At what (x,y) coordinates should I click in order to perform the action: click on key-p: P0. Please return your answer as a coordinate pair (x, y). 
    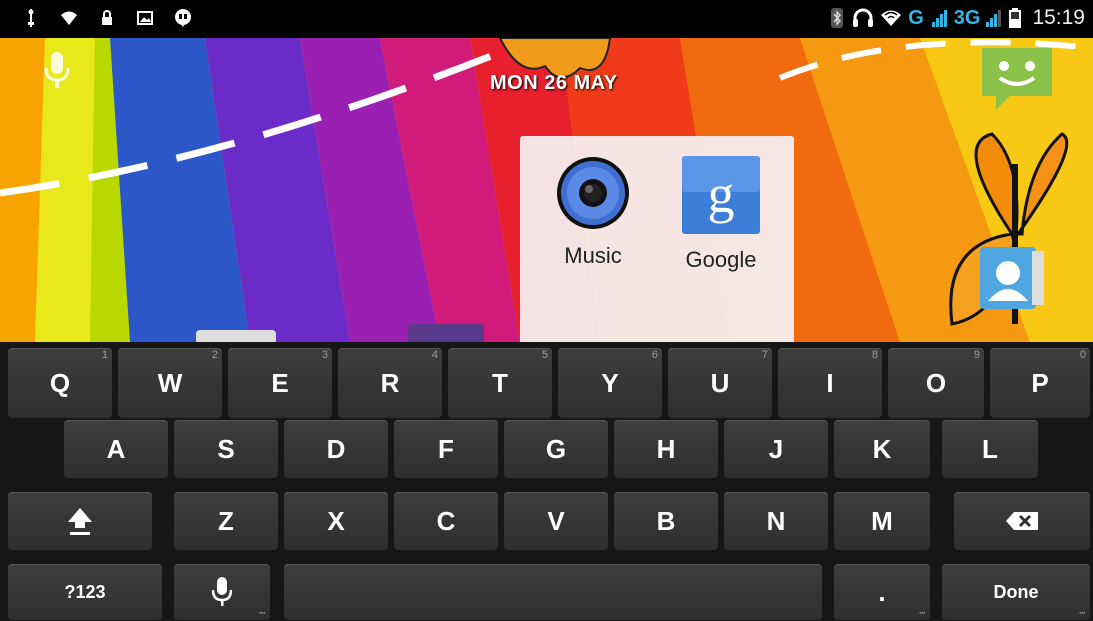
    Looking at the image, I should click on (1040, 383).